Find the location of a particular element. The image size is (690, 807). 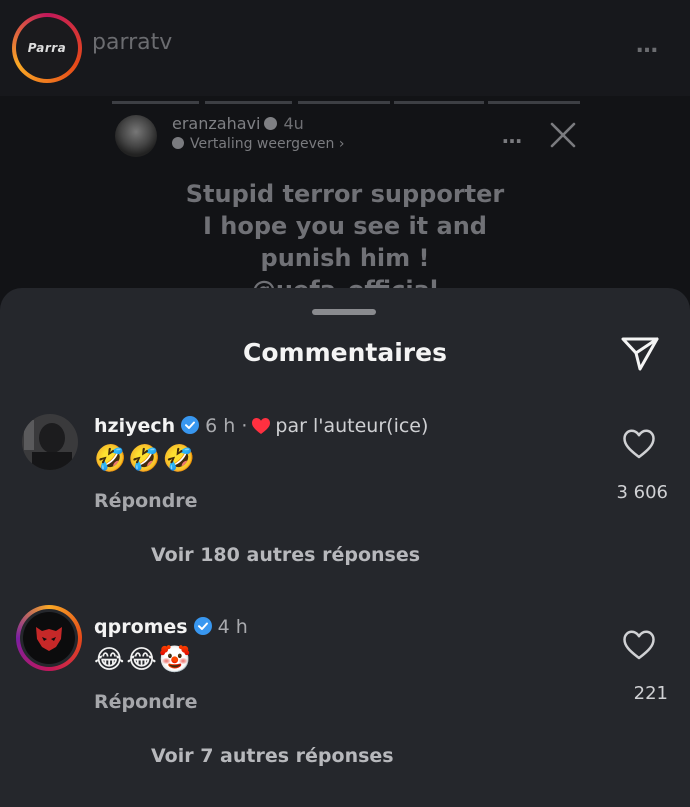

liked-by-author-label: par l'auteur(ice) is located at coordinates (352, 426).